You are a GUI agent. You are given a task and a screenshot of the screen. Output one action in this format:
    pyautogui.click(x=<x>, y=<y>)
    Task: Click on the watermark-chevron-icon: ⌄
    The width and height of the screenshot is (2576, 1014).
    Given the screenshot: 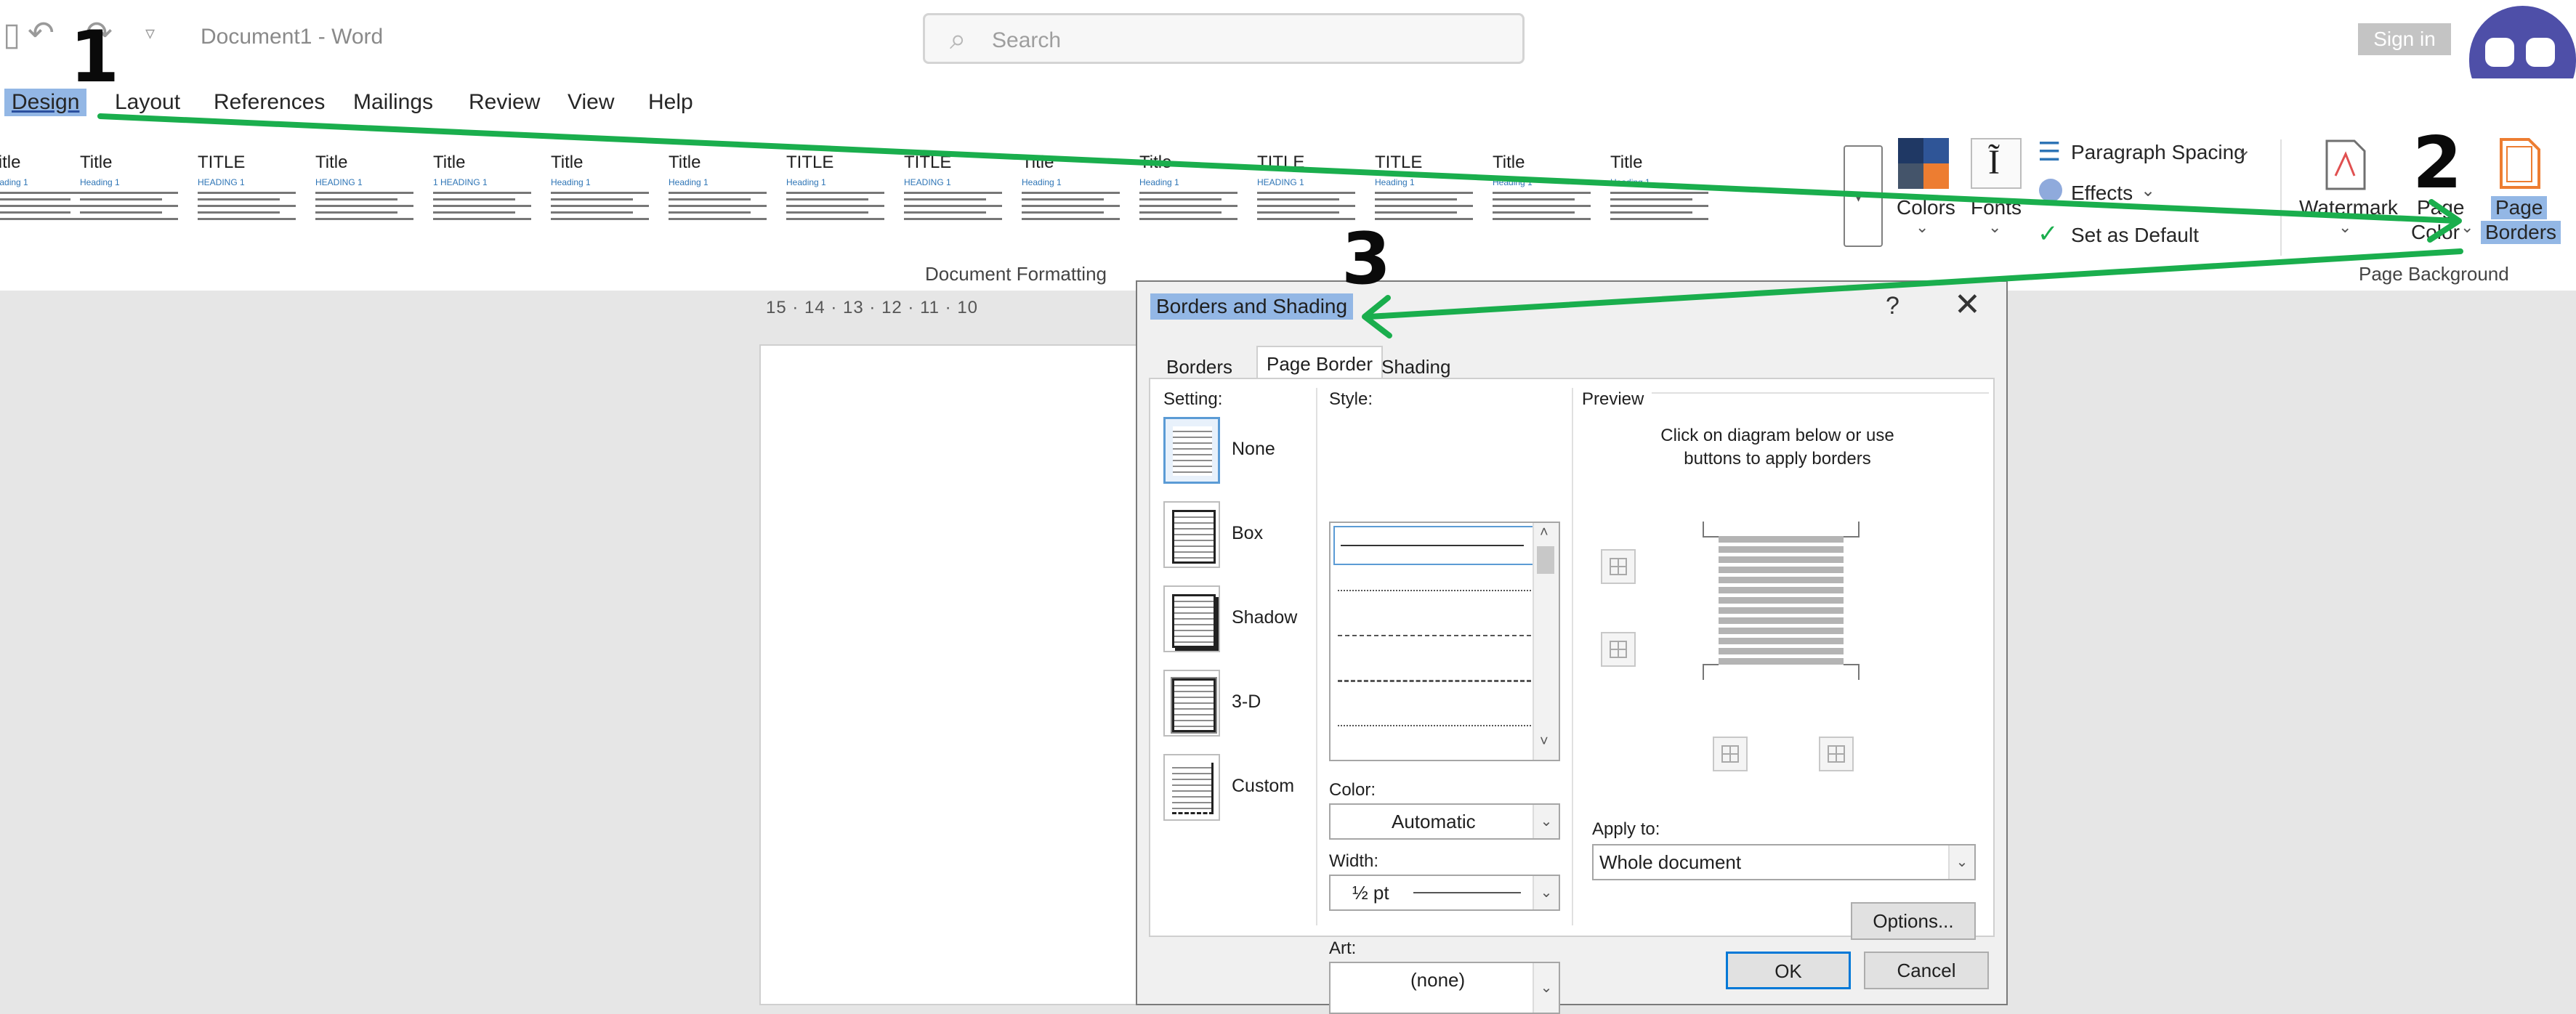 What is the action you would take?
    pyautogui.click(x=2345, y=227)
    